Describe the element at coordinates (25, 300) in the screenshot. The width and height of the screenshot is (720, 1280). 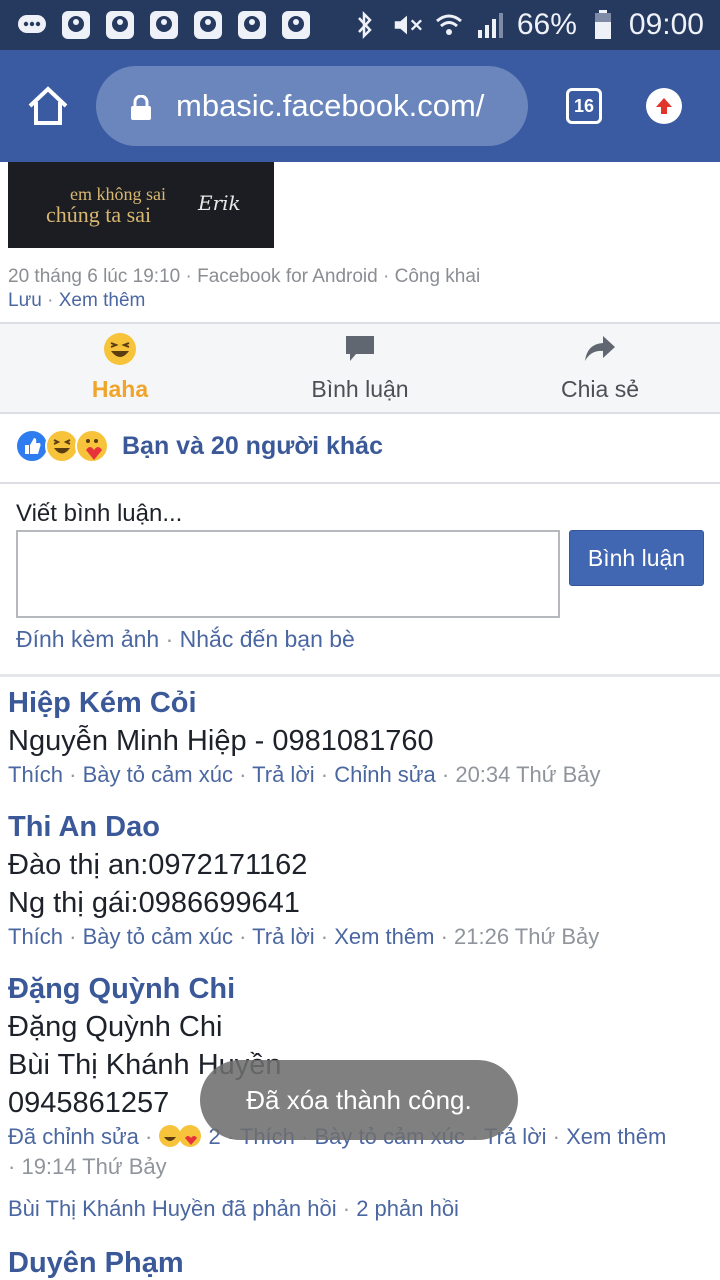
I see `save-link: Lưu` at that location.